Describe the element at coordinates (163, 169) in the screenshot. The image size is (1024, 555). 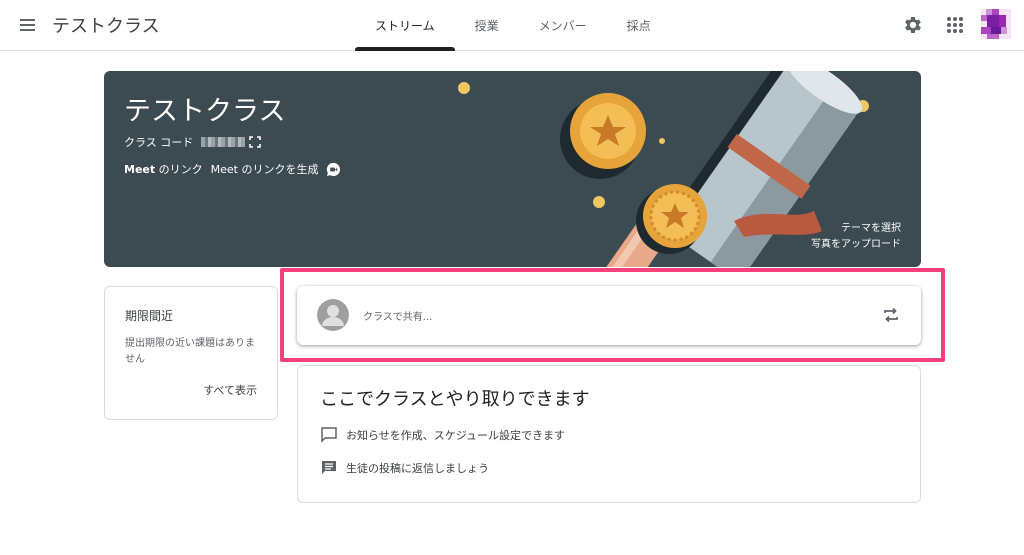
I see `meet-label: Meet のリンク` at that location.